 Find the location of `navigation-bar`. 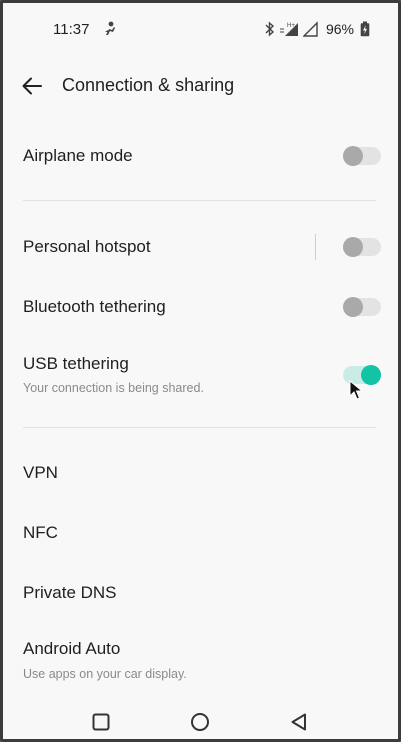

navigation-bar is located at coordinates (200, 717).